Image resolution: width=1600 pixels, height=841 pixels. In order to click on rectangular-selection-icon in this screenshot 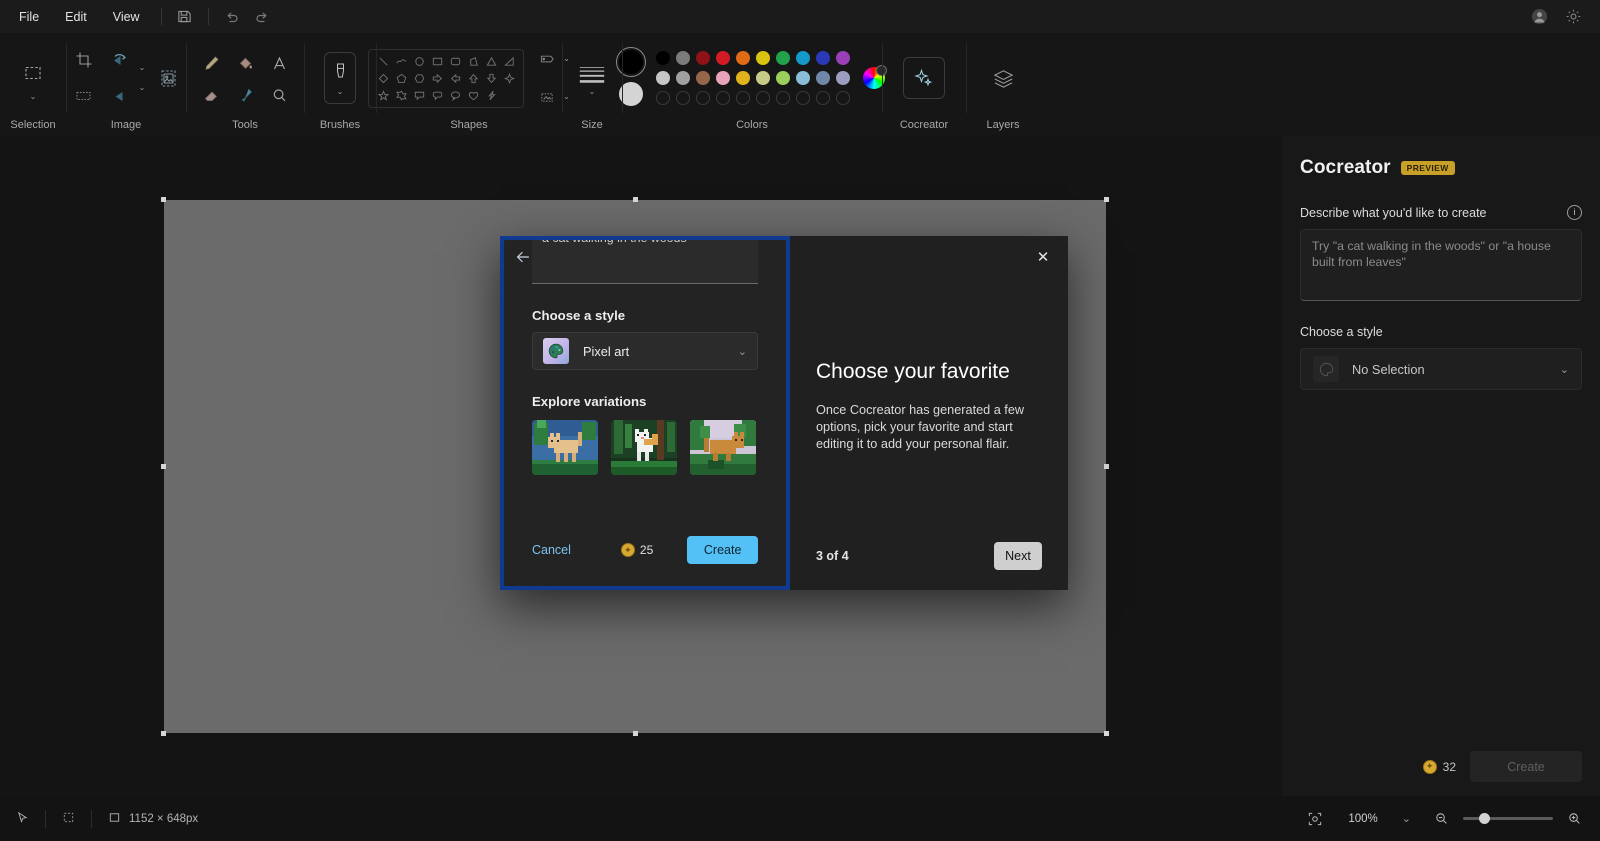, I will do `click(33, 73)`.